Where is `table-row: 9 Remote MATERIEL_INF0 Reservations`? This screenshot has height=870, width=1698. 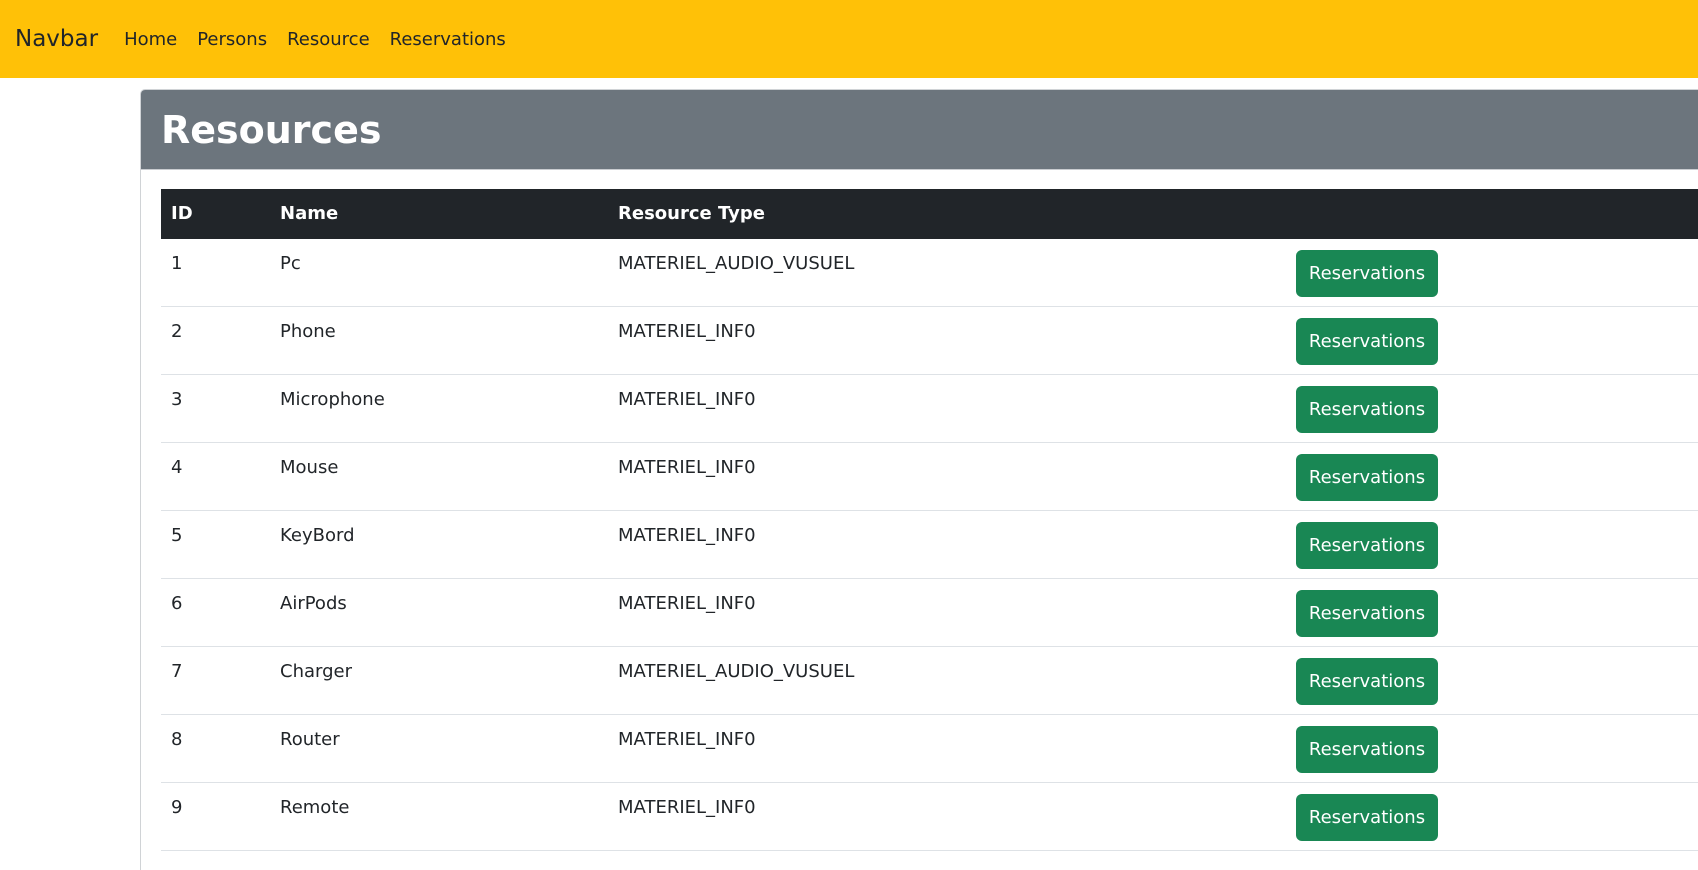 table-row: 9 Remote MATERIEL_INF0 Reservations is located at coordinates (929, 817).